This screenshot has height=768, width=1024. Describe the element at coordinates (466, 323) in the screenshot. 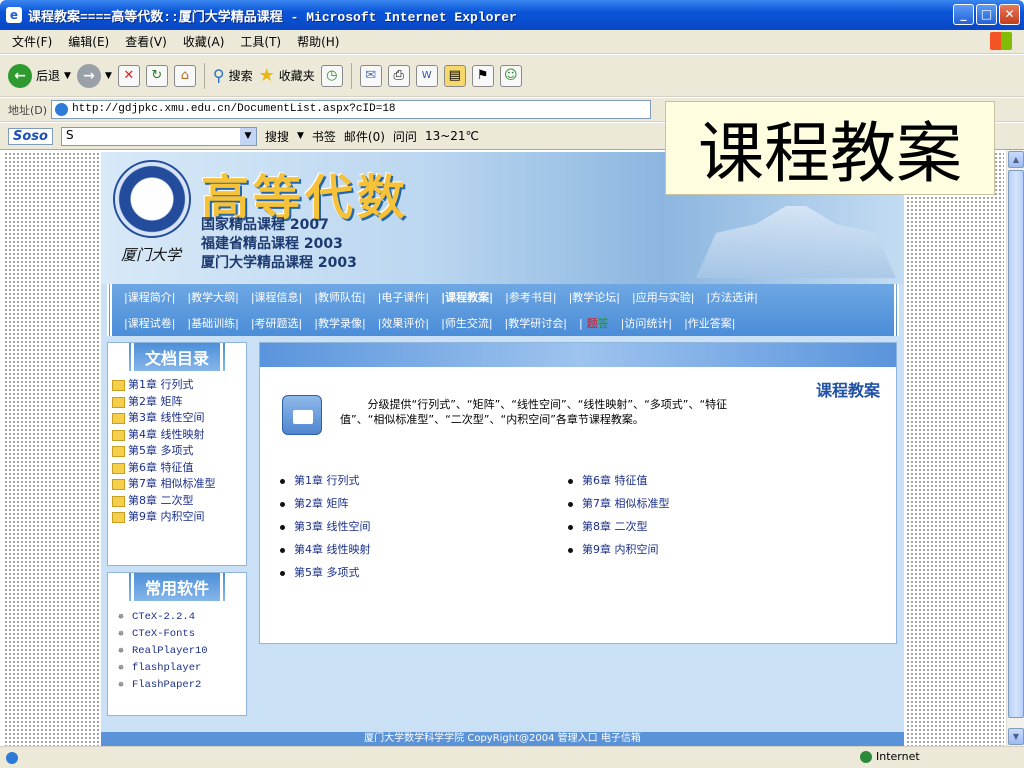

I see `nav-communication: |师生交流|` at that location.